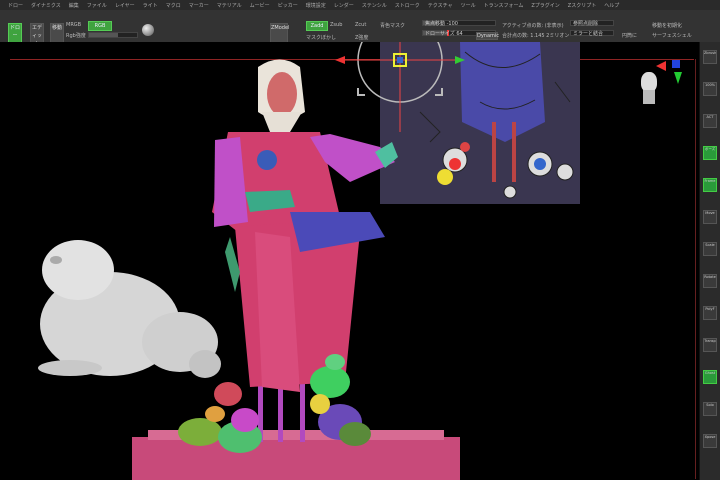 The width and height of the screenshot is (720, 480). Describe the element at coordinates (588, 34) in the screenshot. I see `merge-label: ミラーと結合` at that location.